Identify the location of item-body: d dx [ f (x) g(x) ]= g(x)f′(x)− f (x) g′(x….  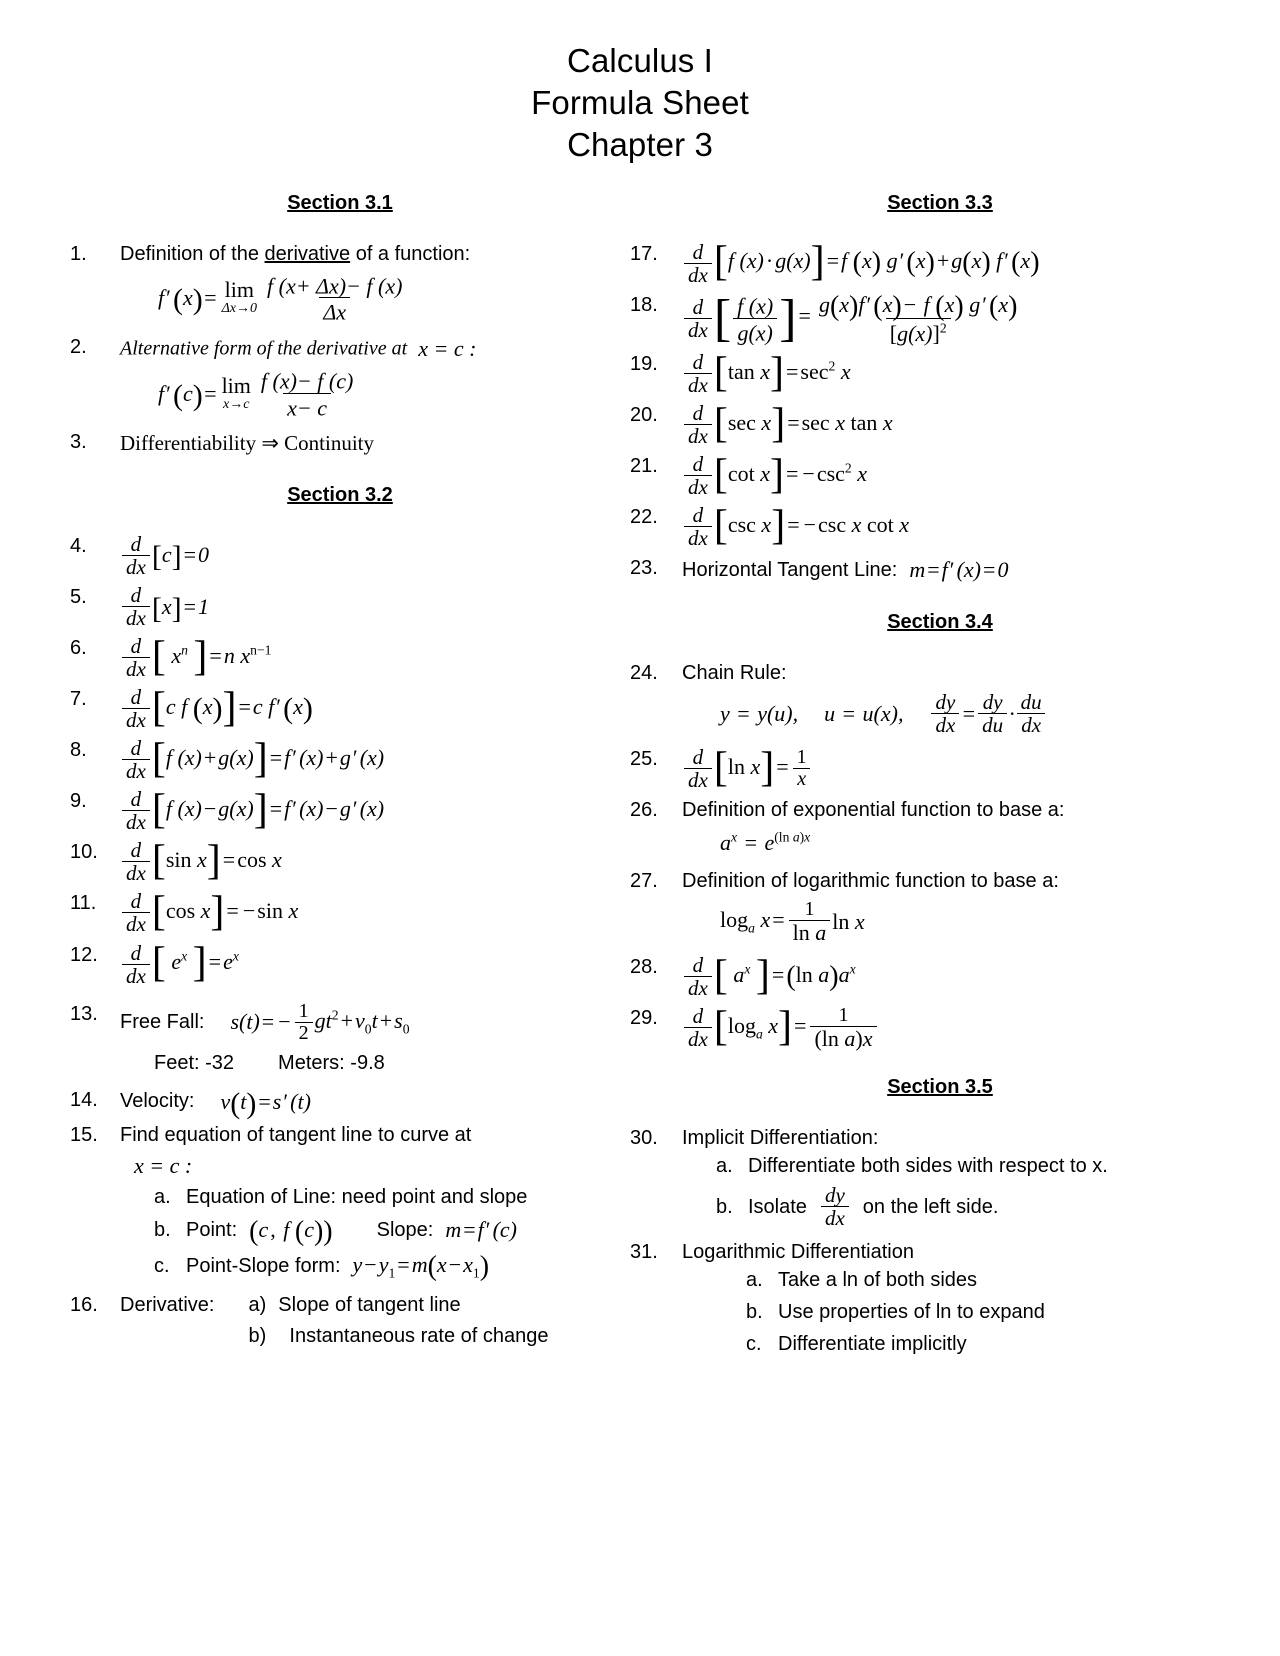
(966, 318).